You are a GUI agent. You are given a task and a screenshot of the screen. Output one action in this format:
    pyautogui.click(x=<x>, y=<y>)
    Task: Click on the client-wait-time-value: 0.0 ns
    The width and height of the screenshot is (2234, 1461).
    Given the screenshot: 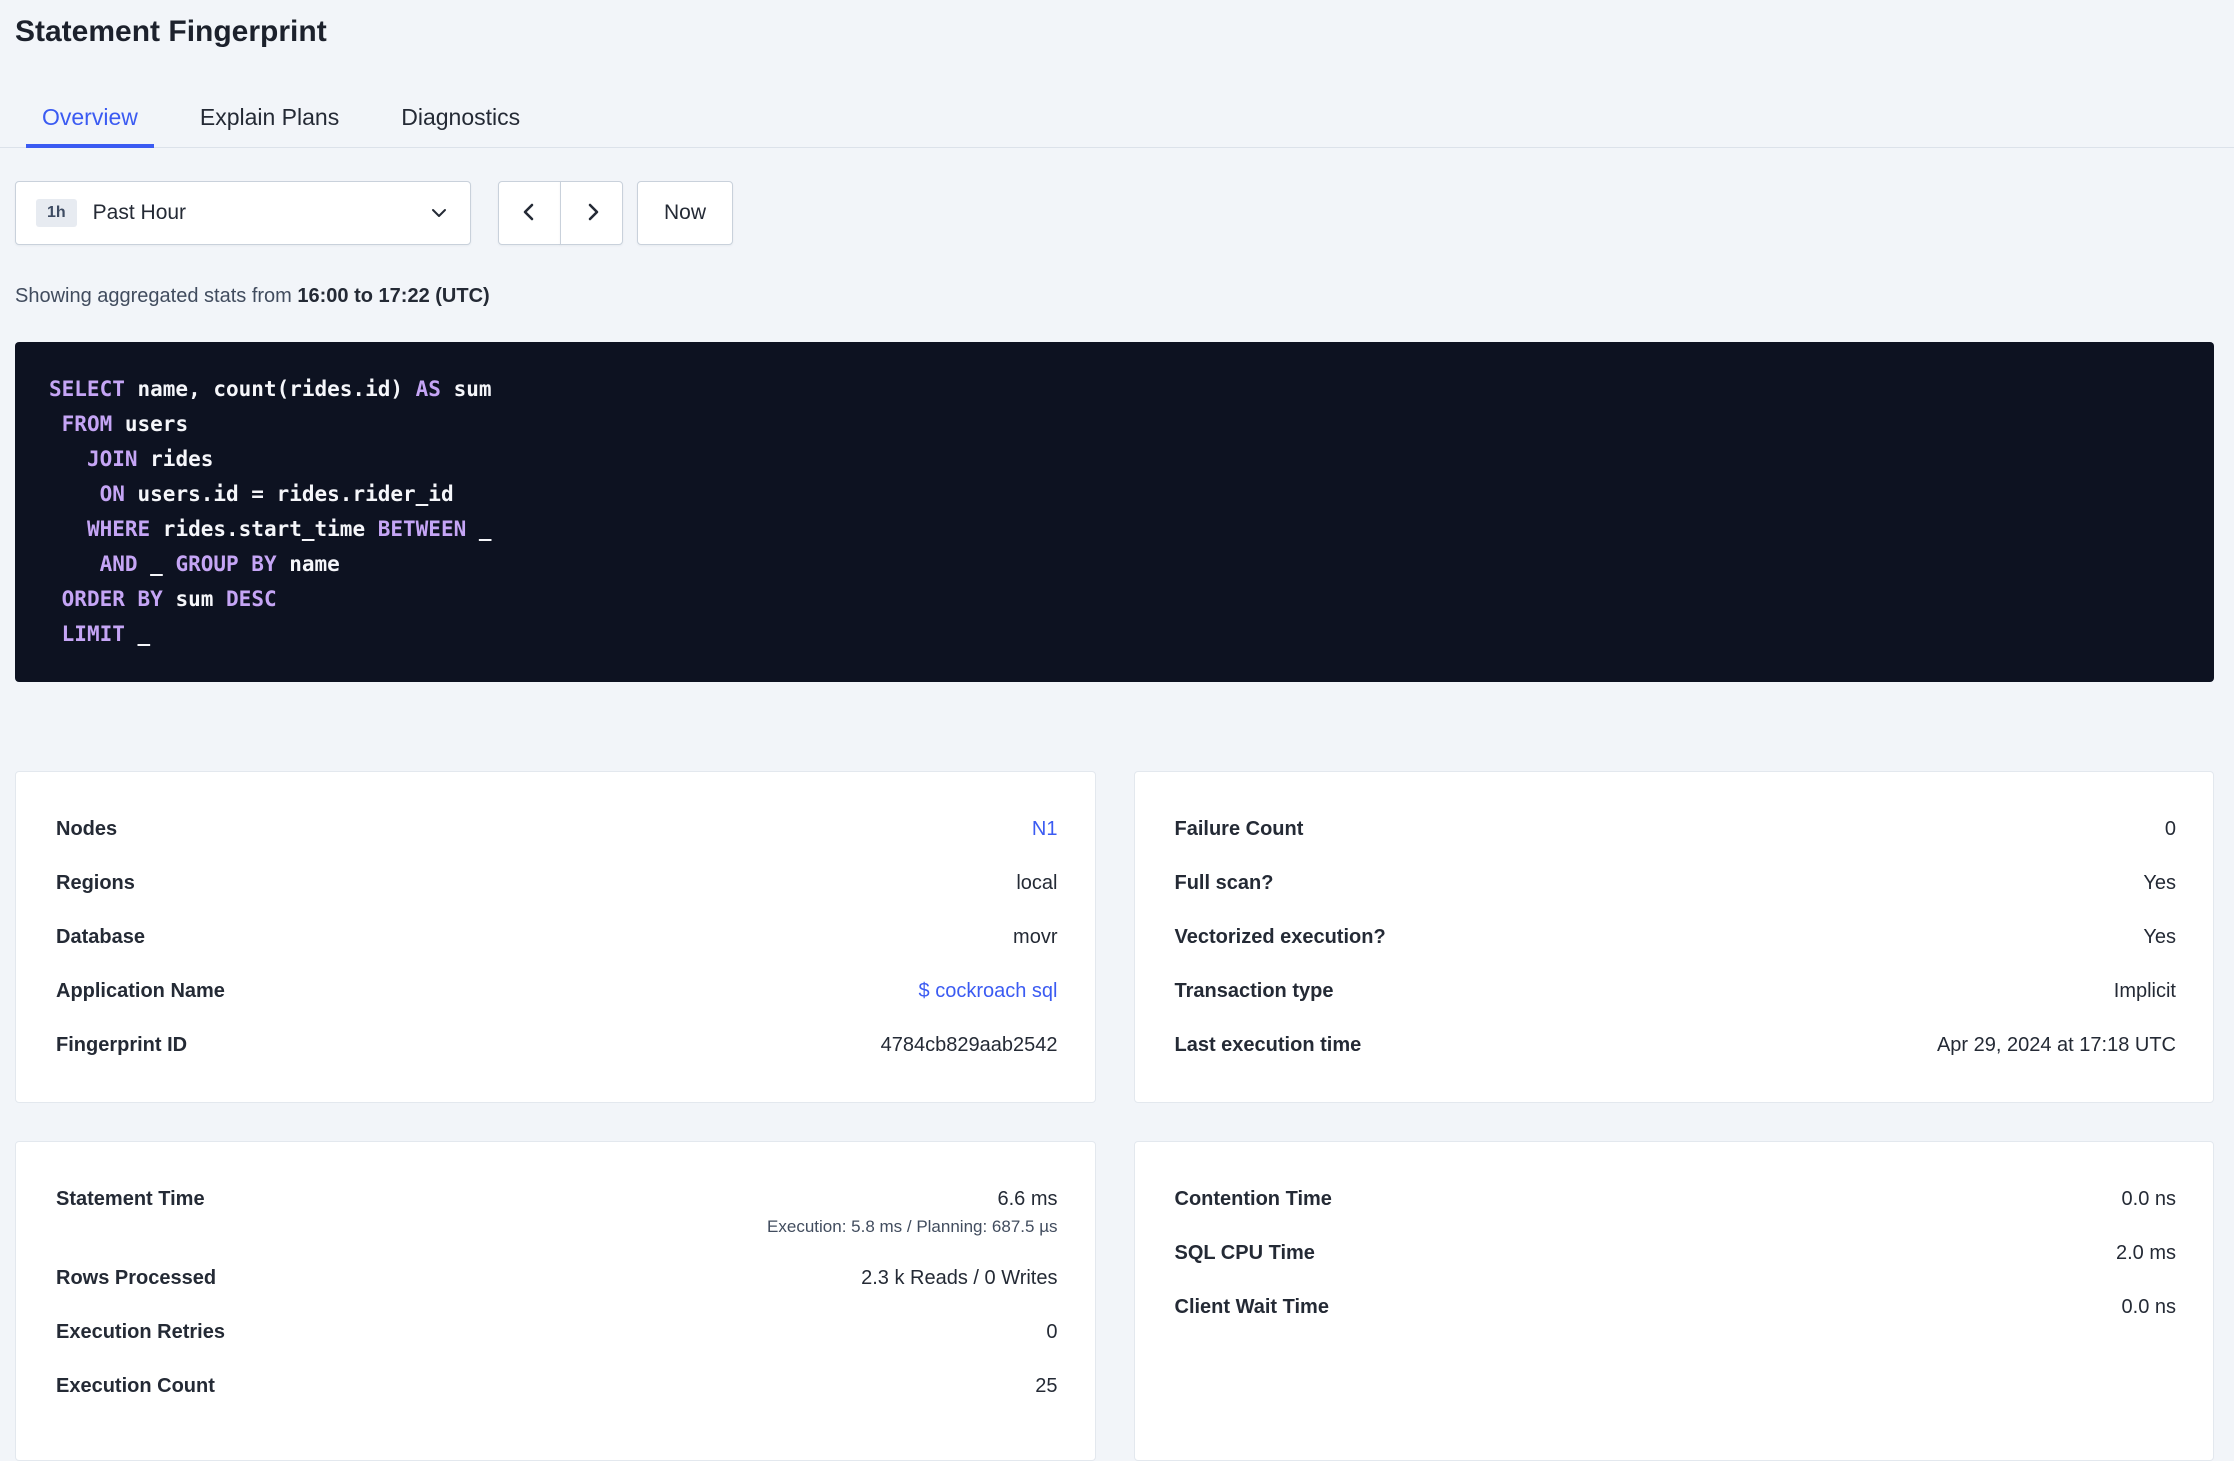 What is the action you would take?
    pyautogui.click(x=2148, y=1307)
    